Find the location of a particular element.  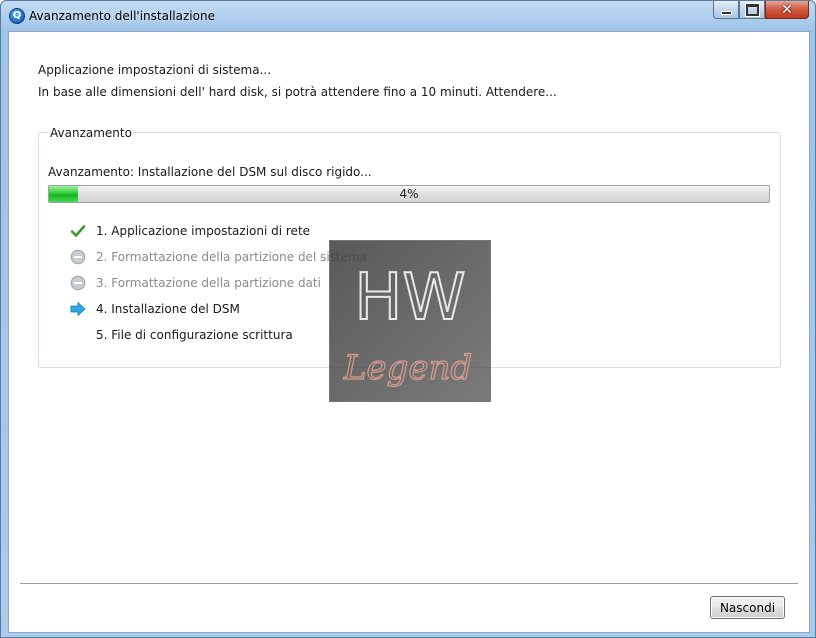

watermark-logo: HW Legend is located at coordinates (410, 321).